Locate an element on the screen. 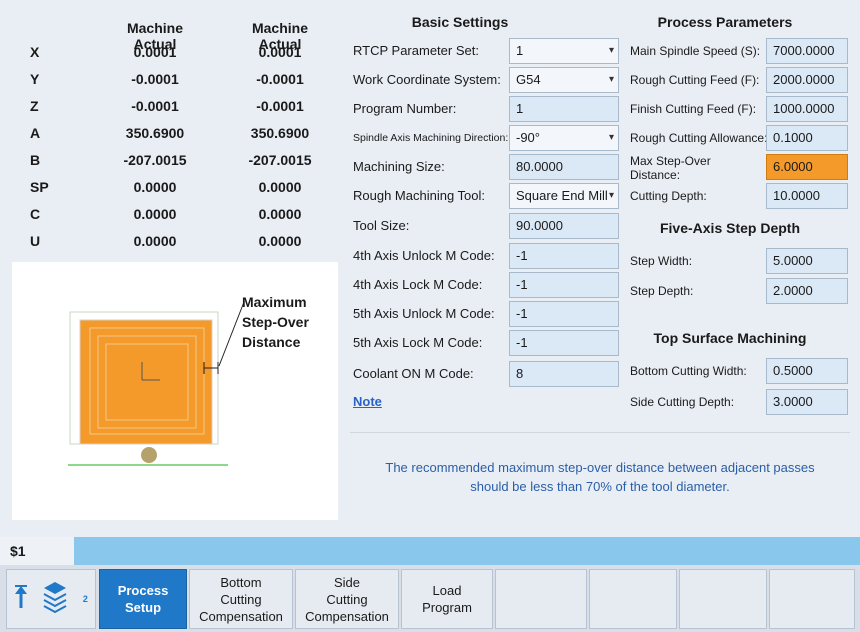 The width and height of the screenshot is (860, 632). axis-label: C is located at coordinates (35, 214).